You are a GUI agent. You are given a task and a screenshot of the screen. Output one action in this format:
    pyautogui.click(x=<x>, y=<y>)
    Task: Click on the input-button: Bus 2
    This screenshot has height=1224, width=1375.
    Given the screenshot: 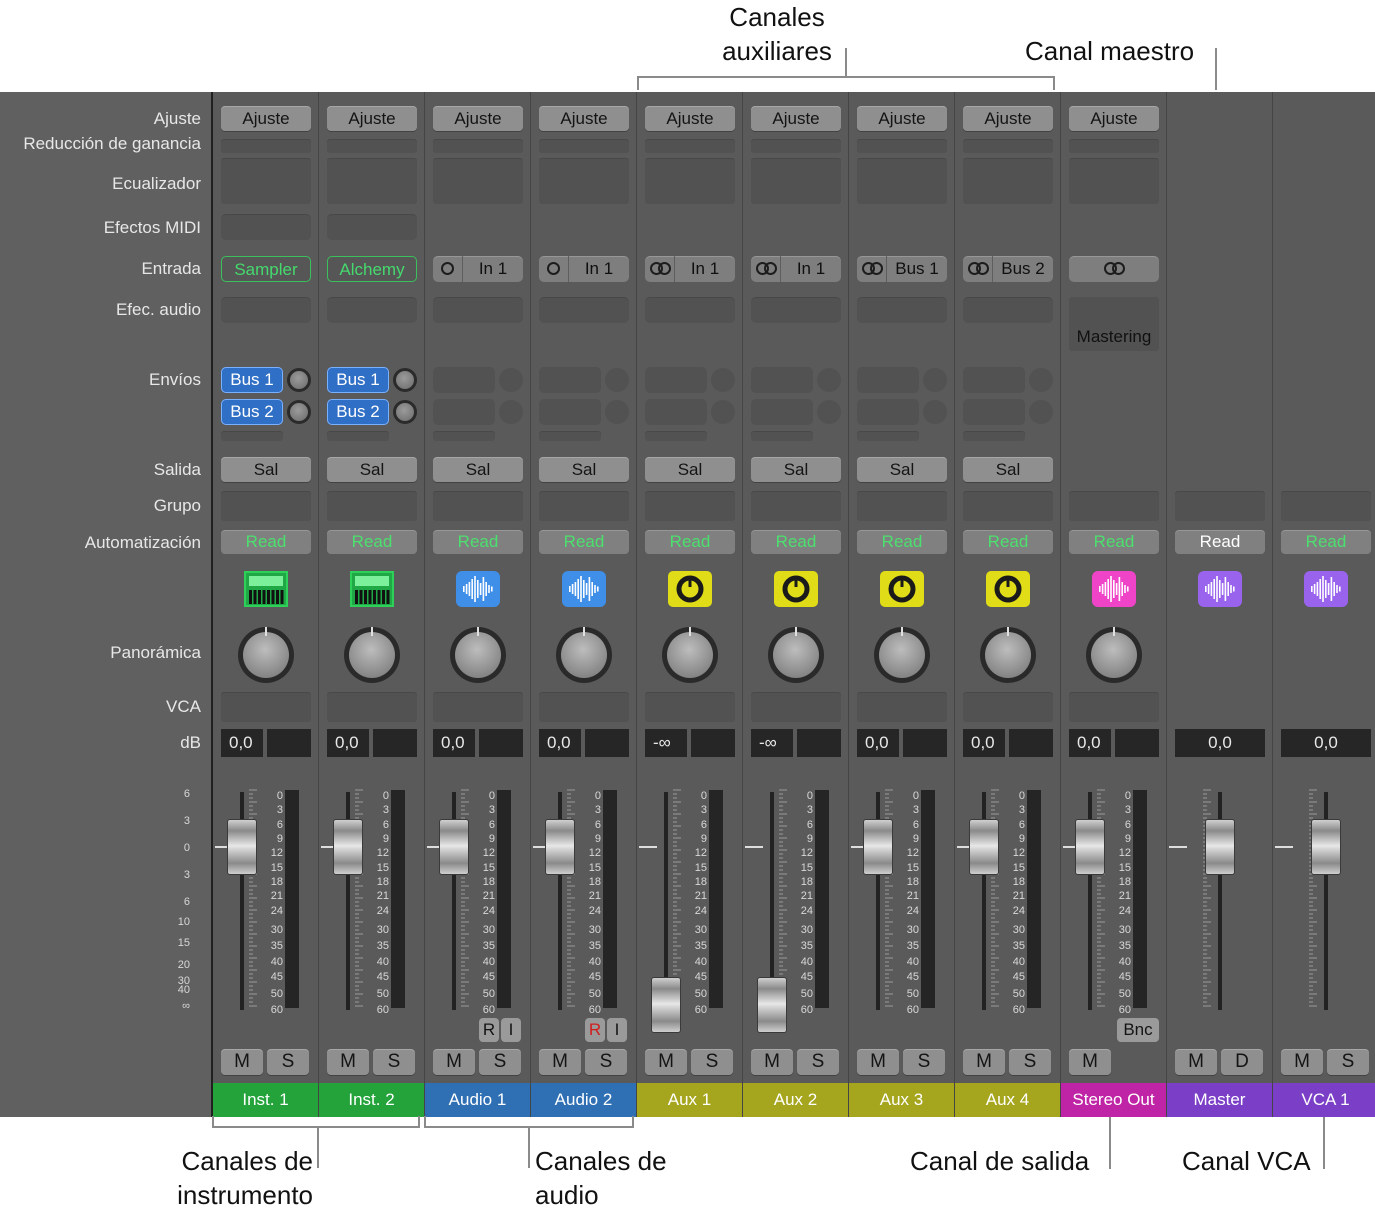 What is the action you would take?
    pyautogui.click(x=1008, y=269)
    